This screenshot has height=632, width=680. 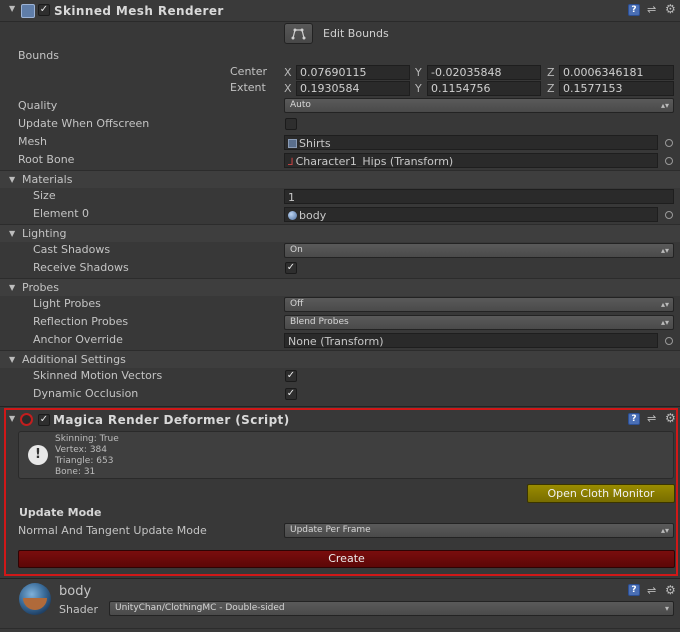 What do you see at coordinates (112, 530) in the screenshot?
I see `normal-tangent-label: Normal And Tangent Update Mode` at bounding box center [112, 530].